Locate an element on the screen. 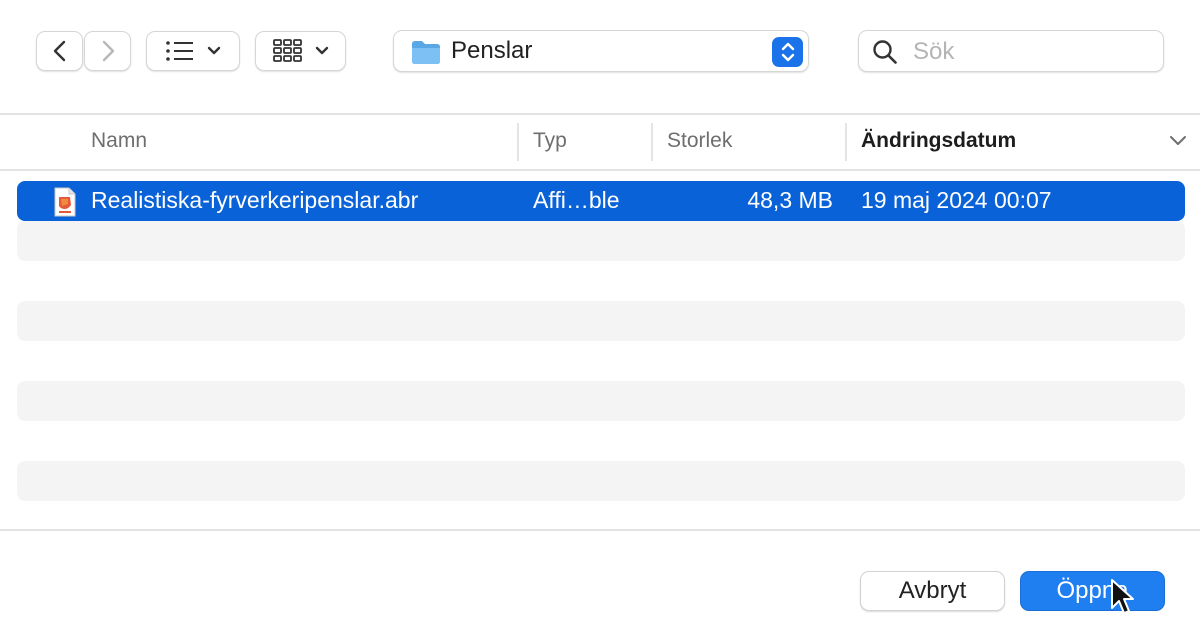 This screenshot has height=640, width=1200. column-name-header: Namn is located at coordinates (119, 141).